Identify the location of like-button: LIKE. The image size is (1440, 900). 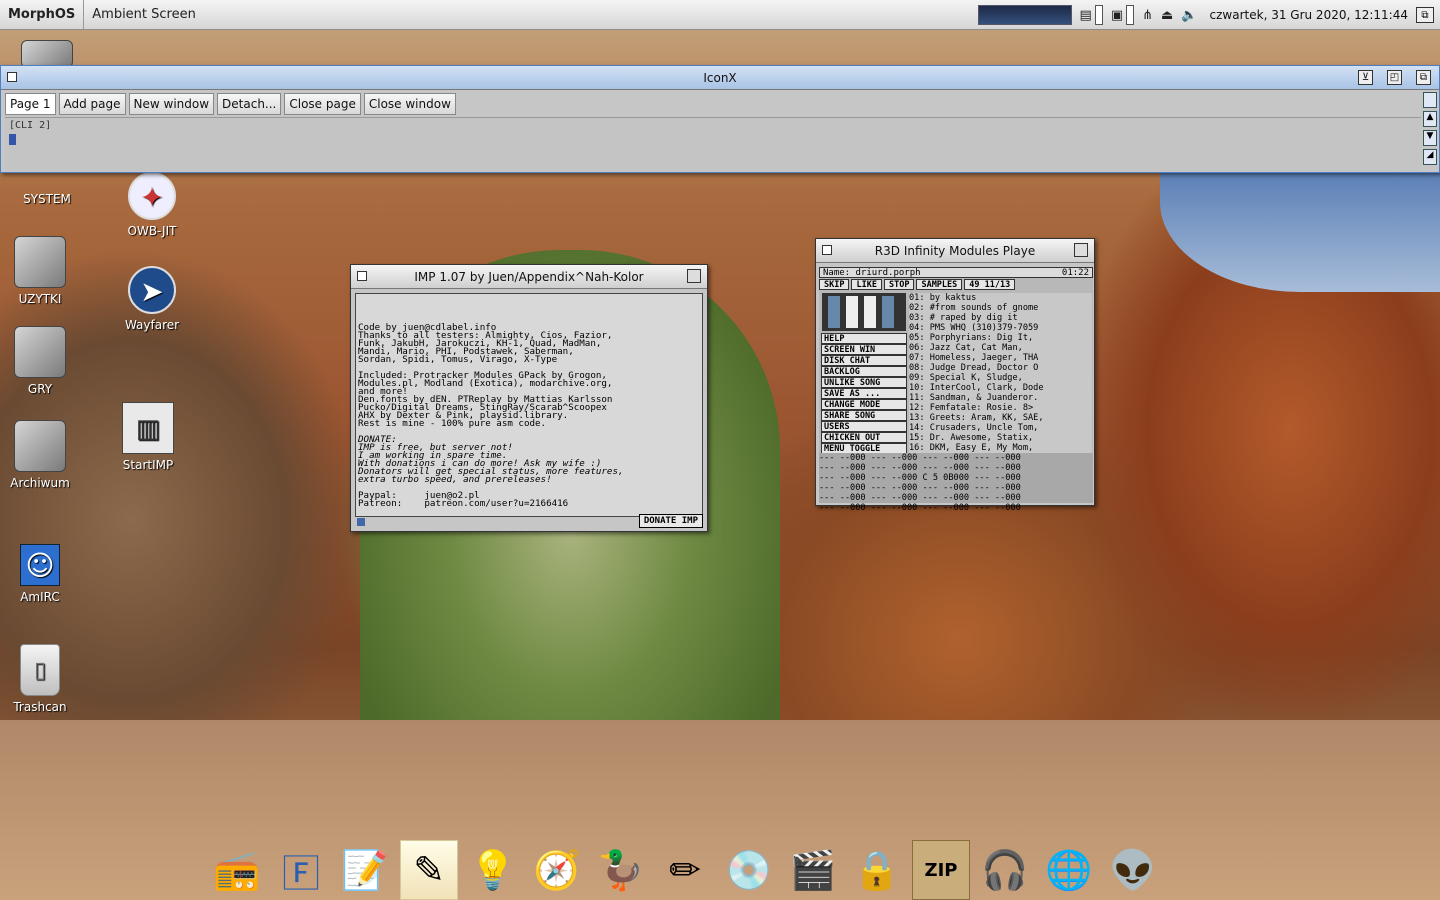
(866, 284).